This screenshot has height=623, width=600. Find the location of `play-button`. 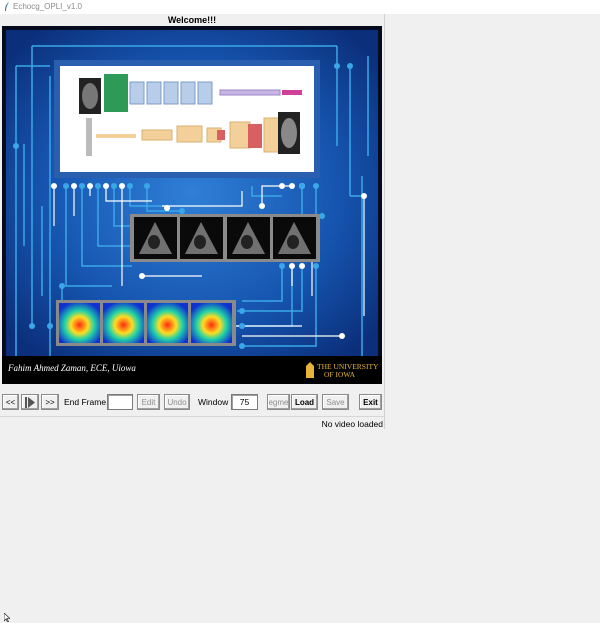

play-button is located at coordinates (30, 402).